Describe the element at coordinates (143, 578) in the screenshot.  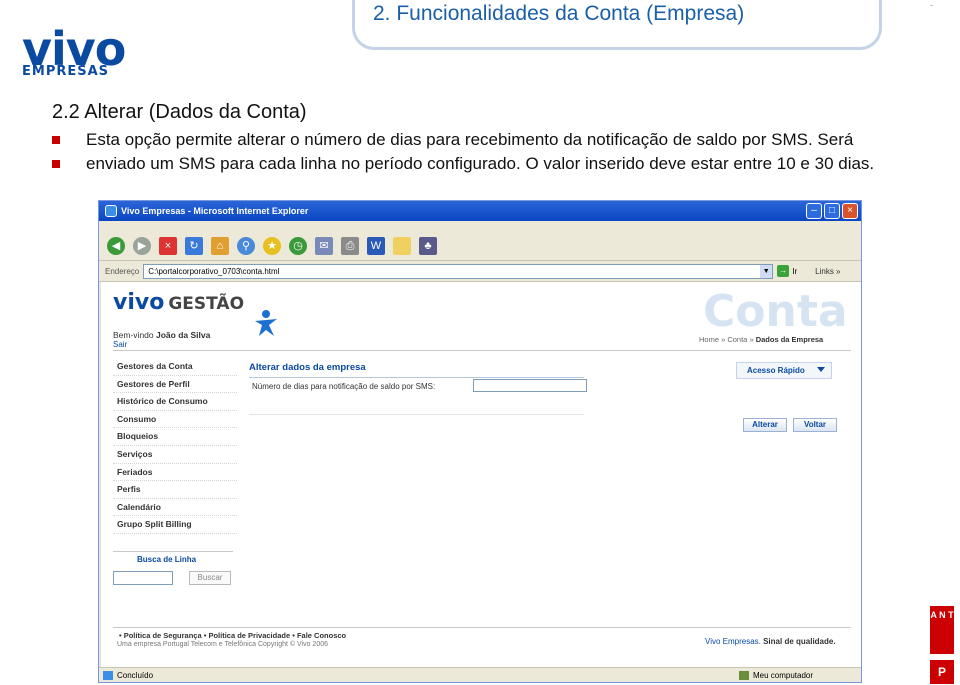
I see `search-line-input` at that location.